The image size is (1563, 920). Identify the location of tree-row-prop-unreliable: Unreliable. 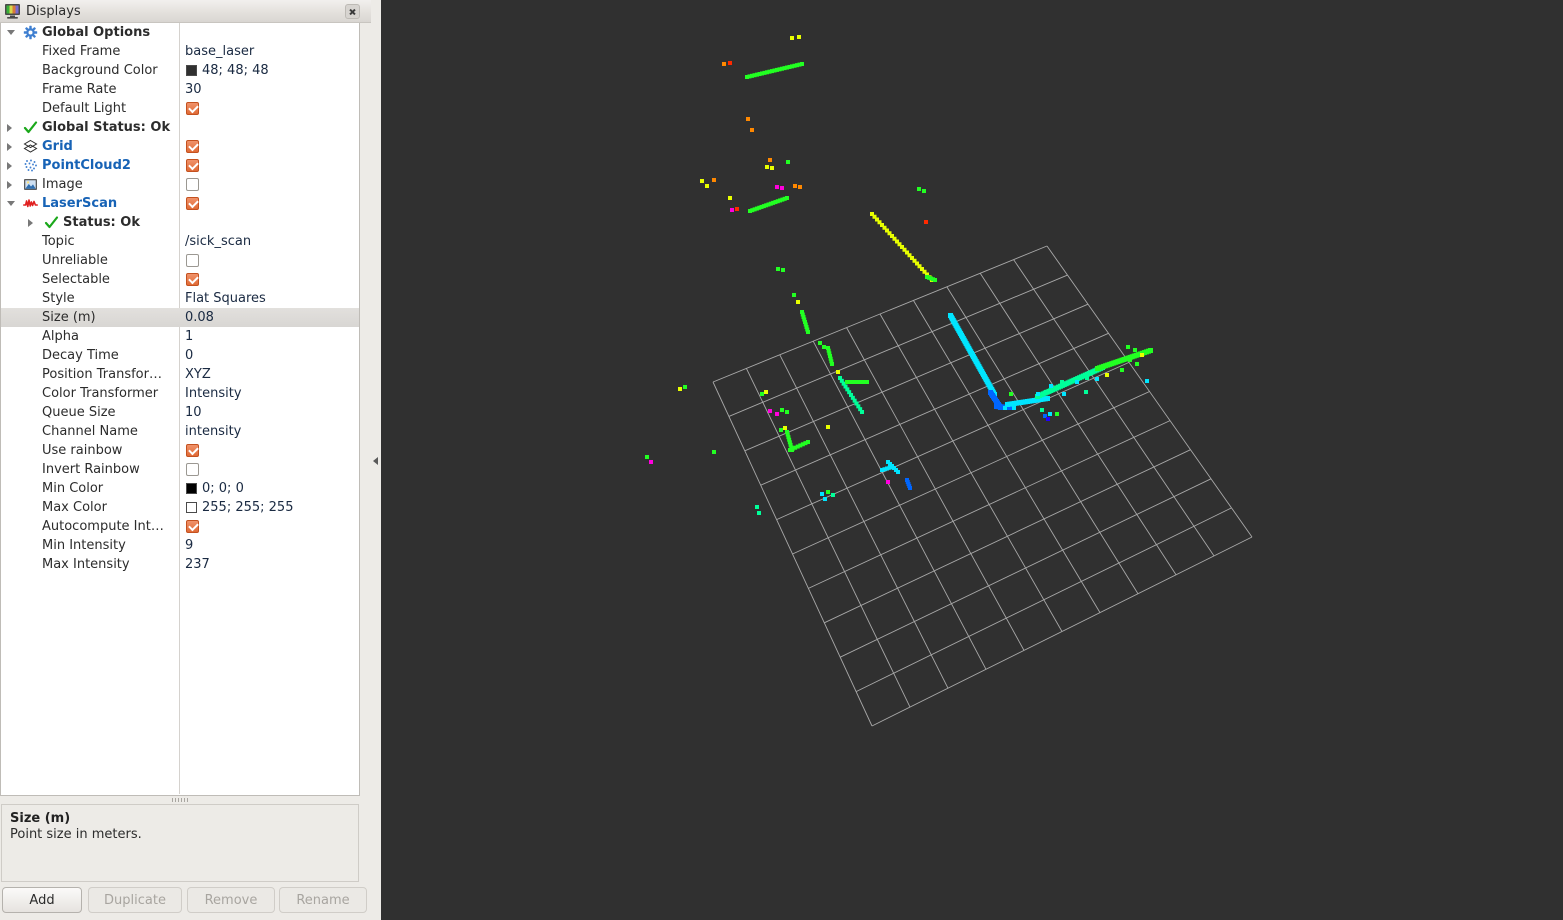
(180, 260).